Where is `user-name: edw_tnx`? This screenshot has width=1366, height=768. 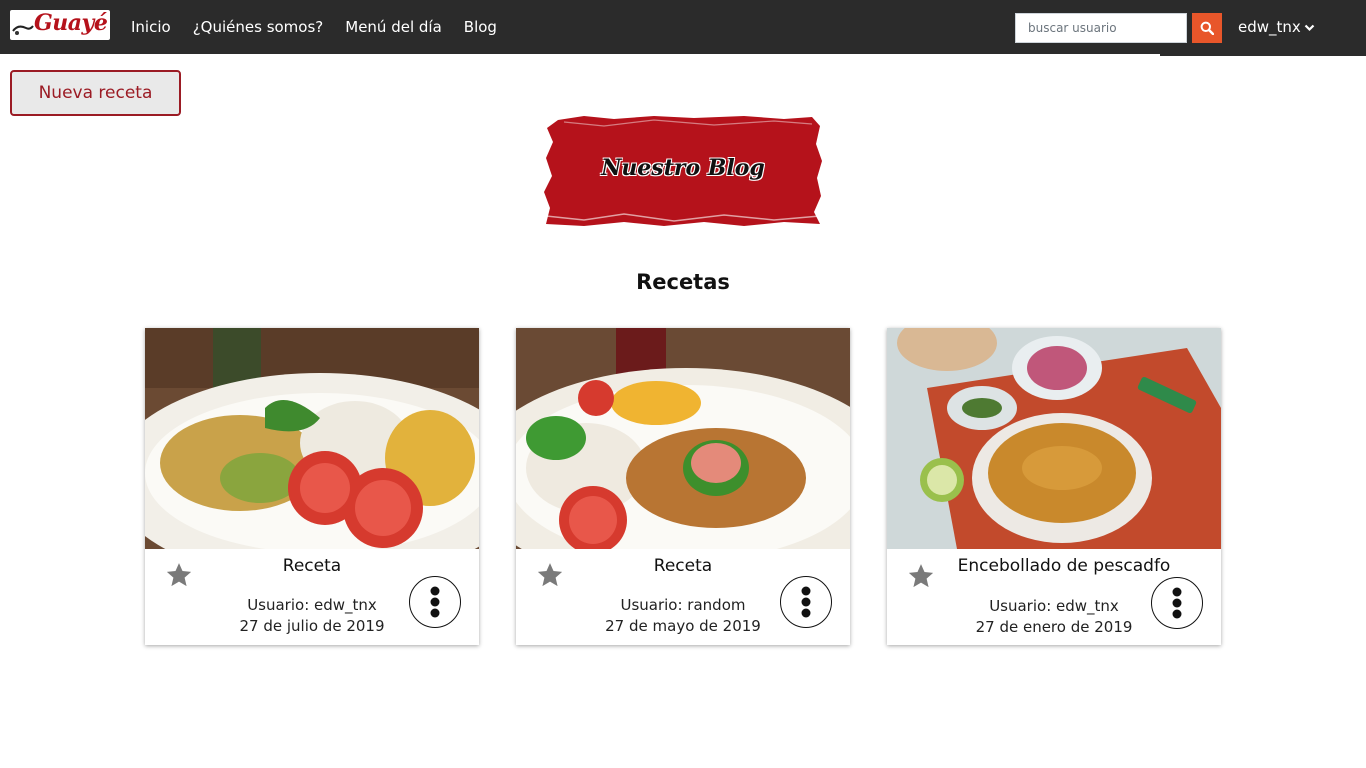 user-name: edw_tnx is located at coordinates (1269, 27).